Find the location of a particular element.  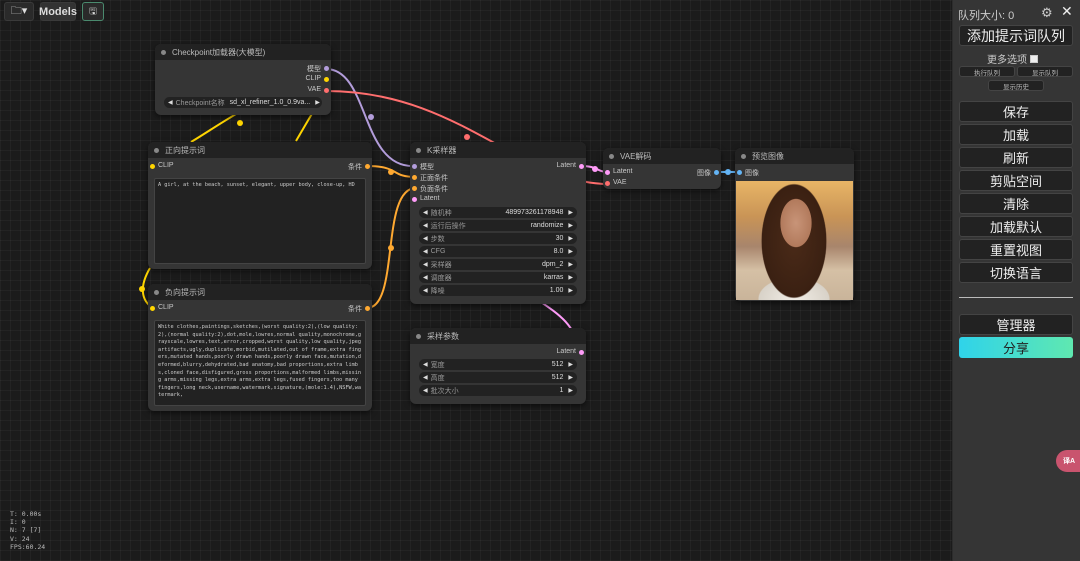

latent-params-node: 采样参数 Latent ◀ 宽度 512 ▶ ◀ 高度 512 ▶ ◀ 批次大小 1 ▶ is located at coordinates (498, 366).